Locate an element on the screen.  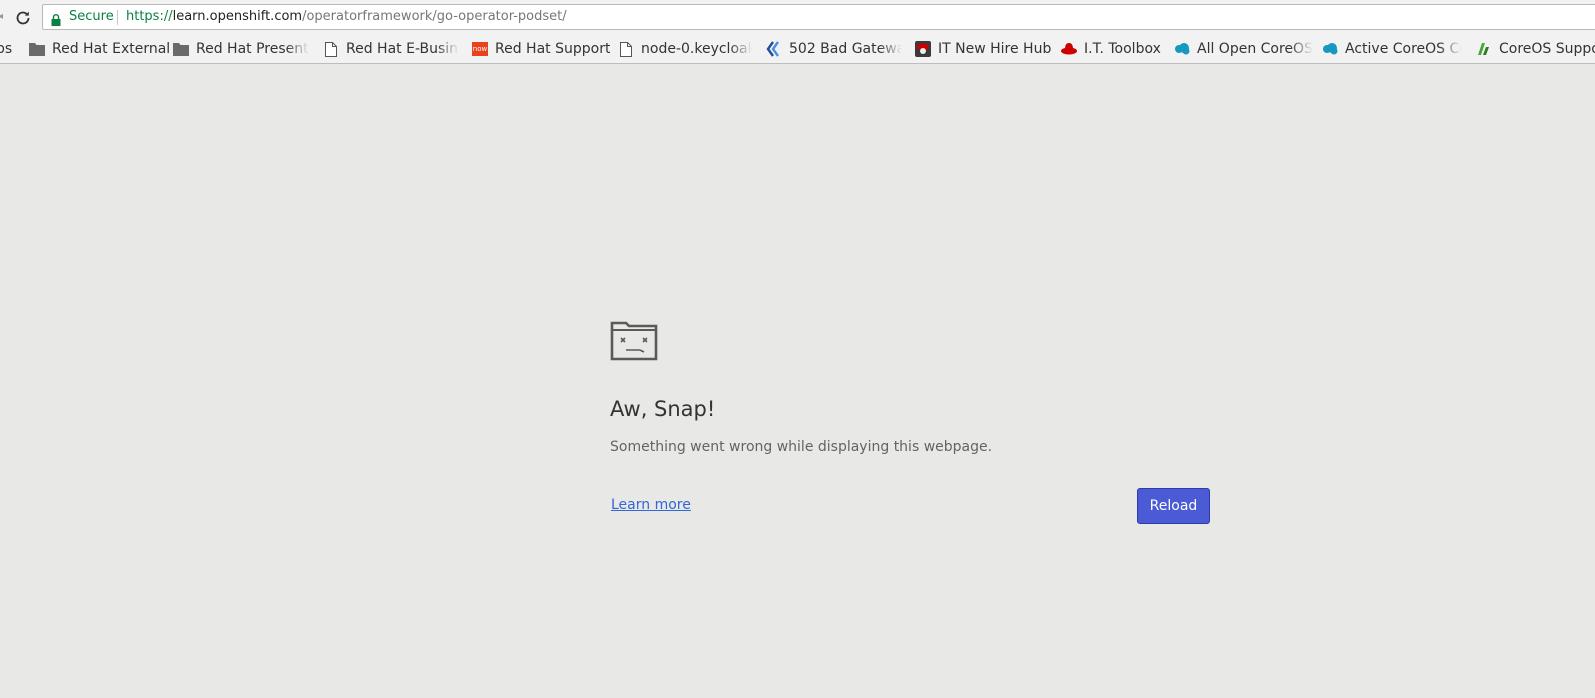
reload-icon is located at coordinates (23, 18).